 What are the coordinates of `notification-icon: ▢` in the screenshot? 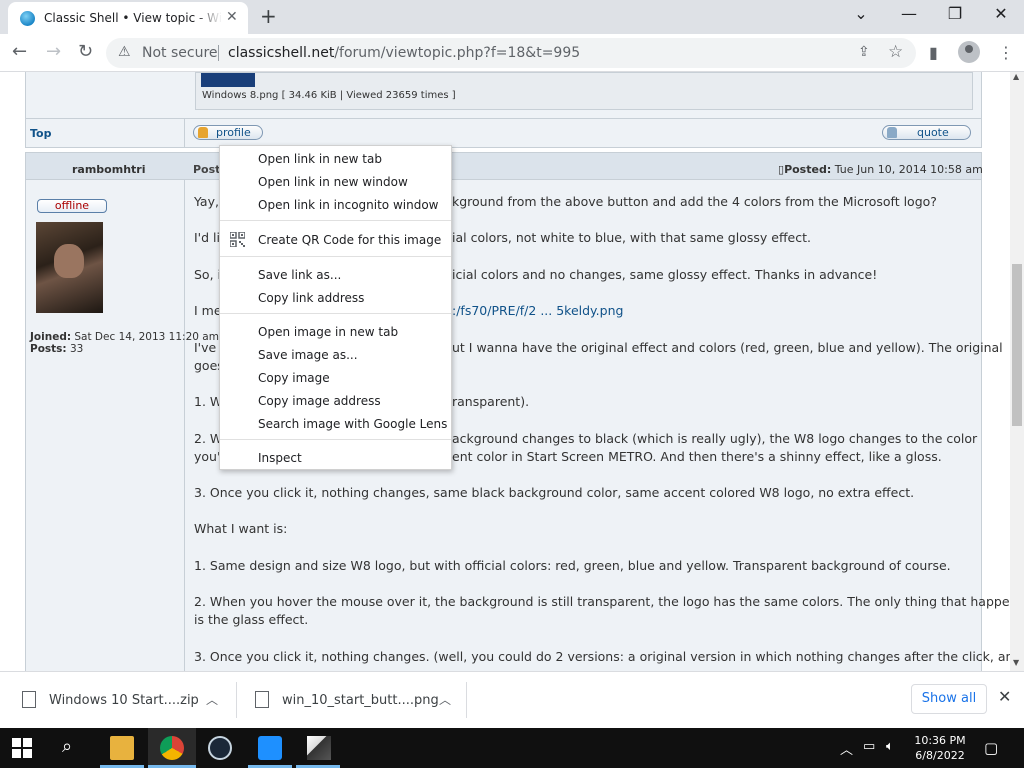 It's located at (991, 748).